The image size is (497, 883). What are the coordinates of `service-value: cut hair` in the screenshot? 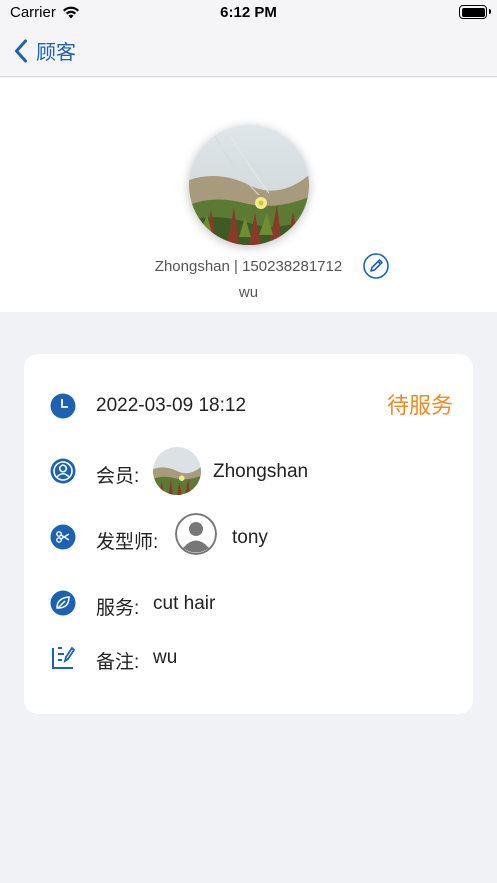 It's located at (184, 603).